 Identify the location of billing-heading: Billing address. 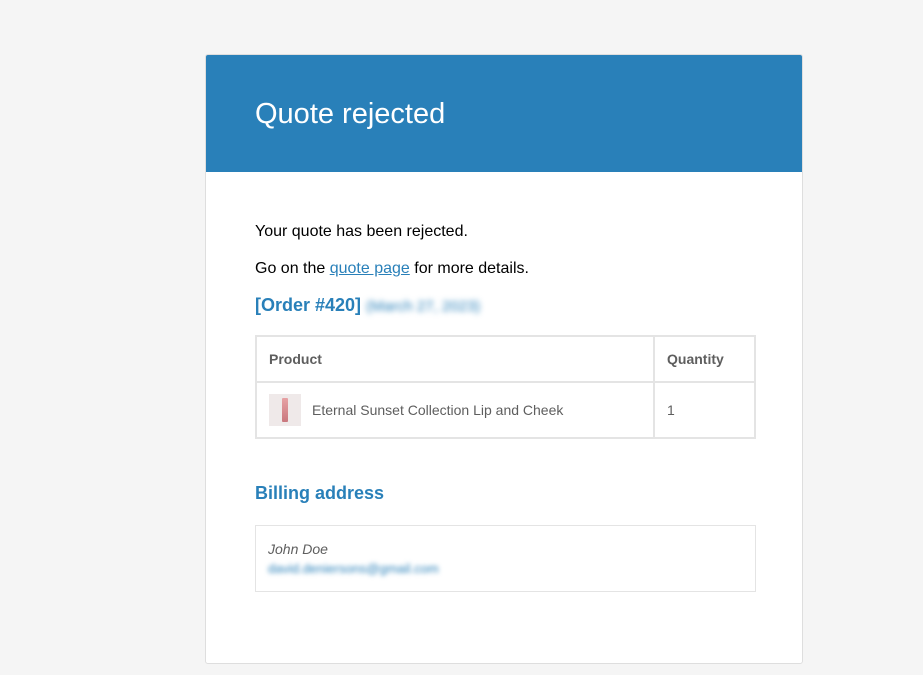
(320, 493).